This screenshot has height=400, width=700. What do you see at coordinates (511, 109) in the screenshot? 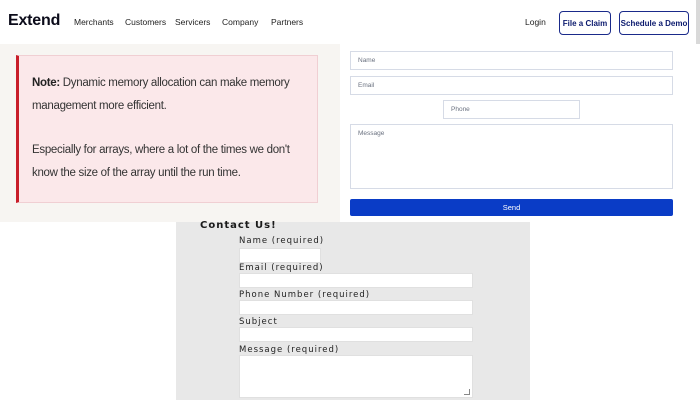
I see `phone-input: Phone` at bounding box center [511, 109].